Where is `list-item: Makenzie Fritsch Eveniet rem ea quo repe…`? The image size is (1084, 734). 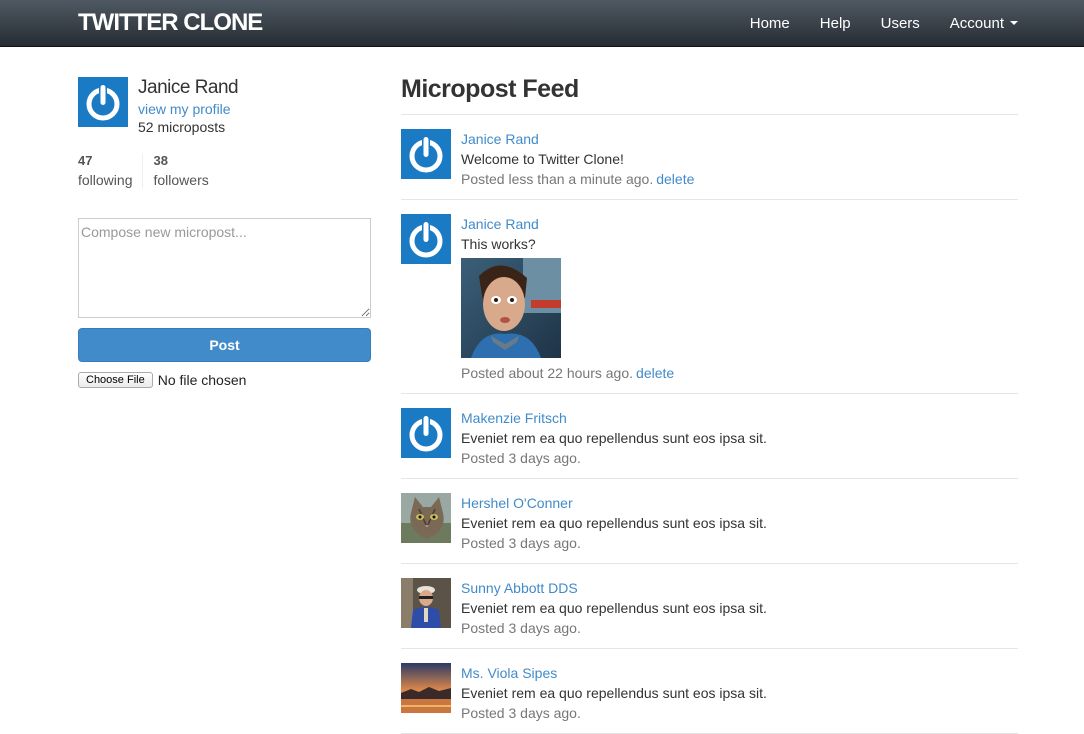
list-item: Makenzie Fritsch Eveniet rem ea quo repe… is located at coordinates (709, 436).